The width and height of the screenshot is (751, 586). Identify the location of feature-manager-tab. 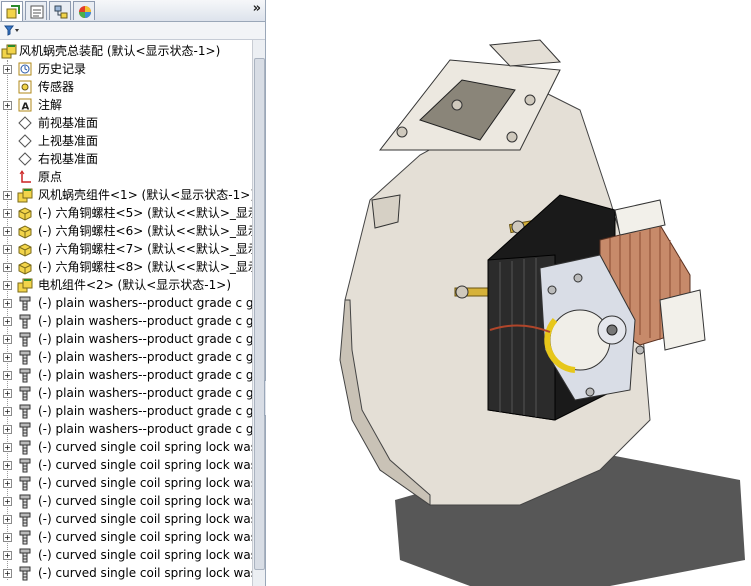
(12, 11).